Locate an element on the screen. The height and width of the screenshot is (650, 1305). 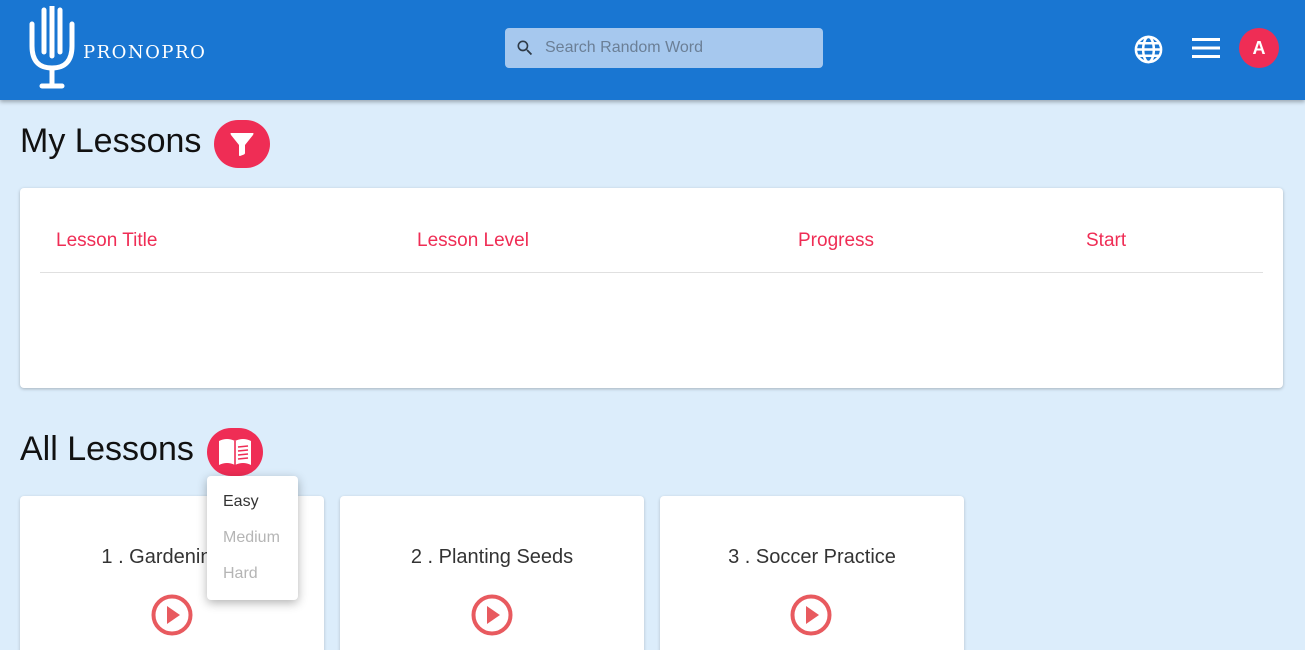
open-book-icon is located at coordinates (235, 452).